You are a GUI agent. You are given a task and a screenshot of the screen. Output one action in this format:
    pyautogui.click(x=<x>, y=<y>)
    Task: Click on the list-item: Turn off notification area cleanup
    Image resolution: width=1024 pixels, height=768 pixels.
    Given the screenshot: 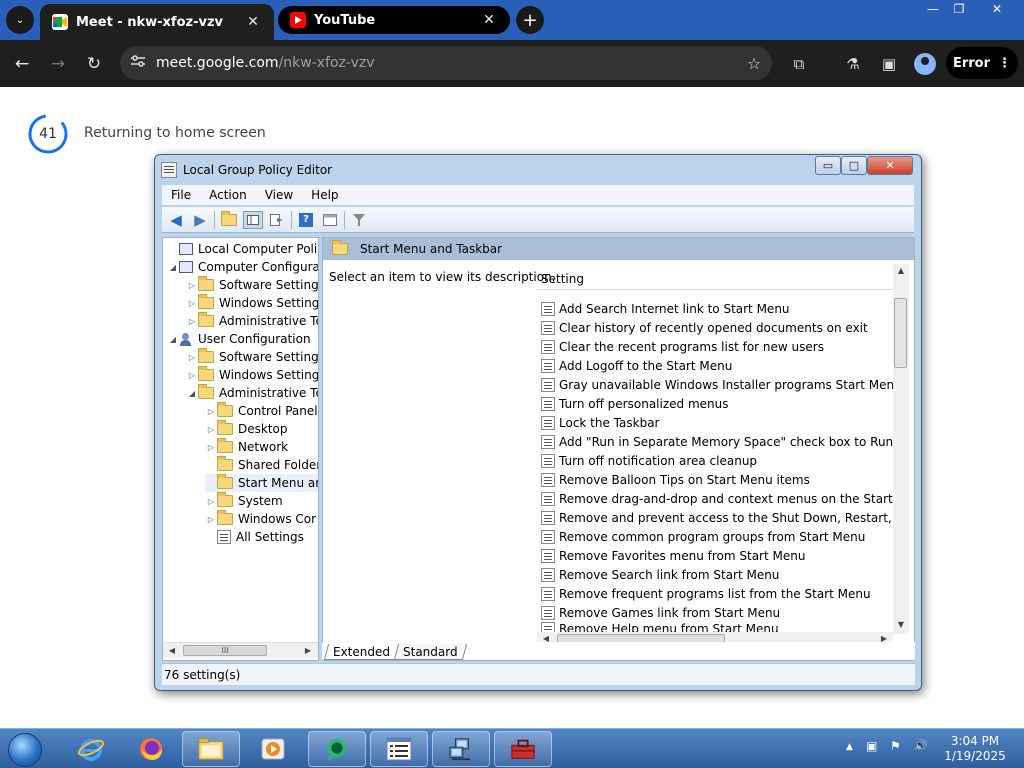 What is the action you would take?
    pyautogui.click(x=715, y=460)
    